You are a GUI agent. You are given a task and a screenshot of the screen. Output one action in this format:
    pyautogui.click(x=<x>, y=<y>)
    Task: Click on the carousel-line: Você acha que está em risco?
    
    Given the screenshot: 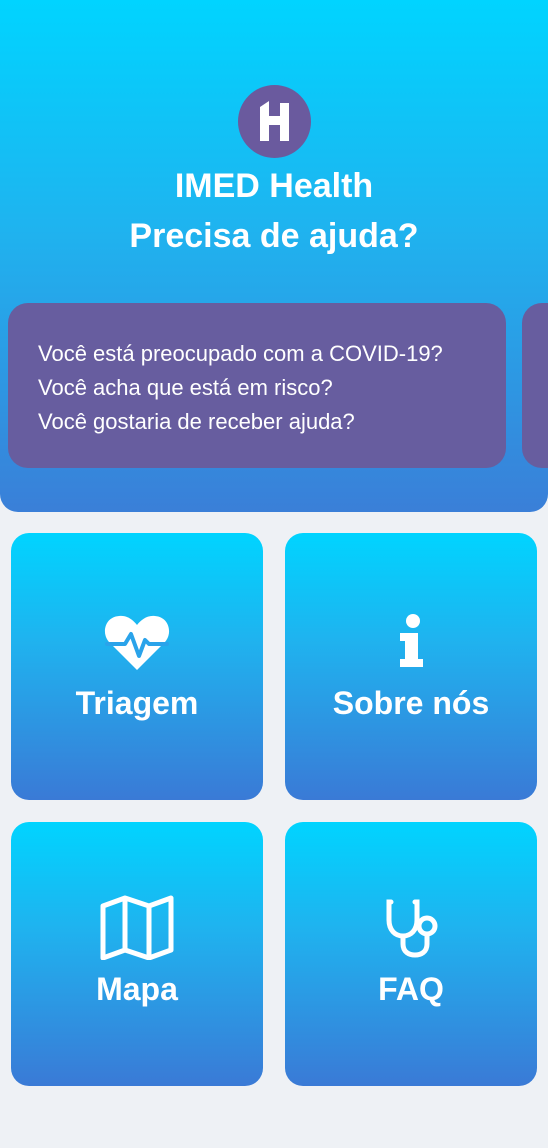 What is the action you would take?
    pyautogui.click(x=185, y=387)
    